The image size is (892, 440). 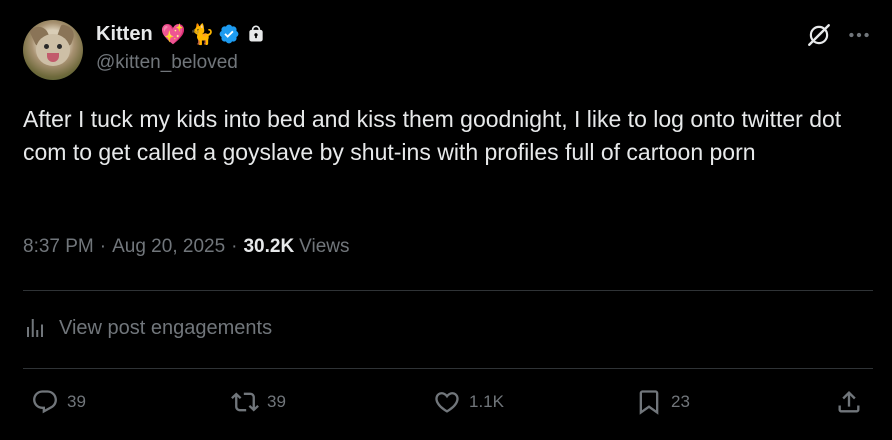 I want to click on view-engagements-link: View post engagements, so click(x=147, y=328).